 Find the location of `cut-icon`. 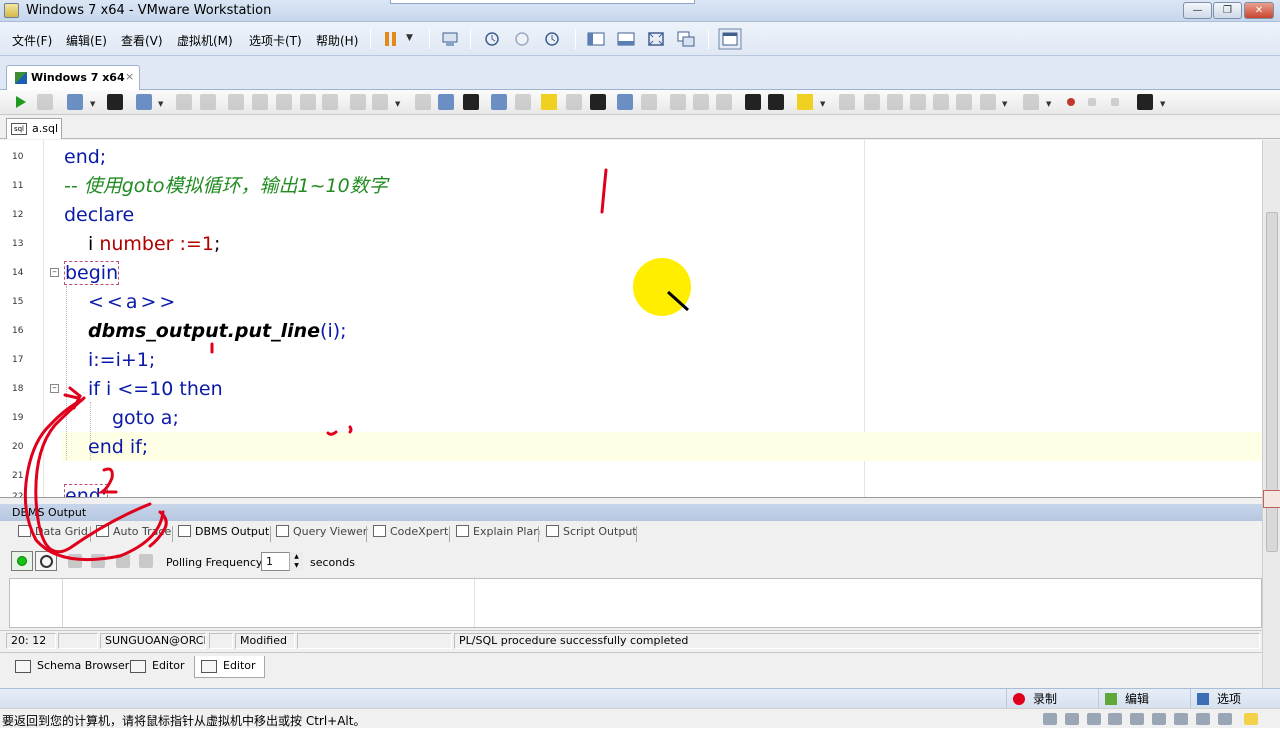

cut-icon is located at coordinates (423, 102).